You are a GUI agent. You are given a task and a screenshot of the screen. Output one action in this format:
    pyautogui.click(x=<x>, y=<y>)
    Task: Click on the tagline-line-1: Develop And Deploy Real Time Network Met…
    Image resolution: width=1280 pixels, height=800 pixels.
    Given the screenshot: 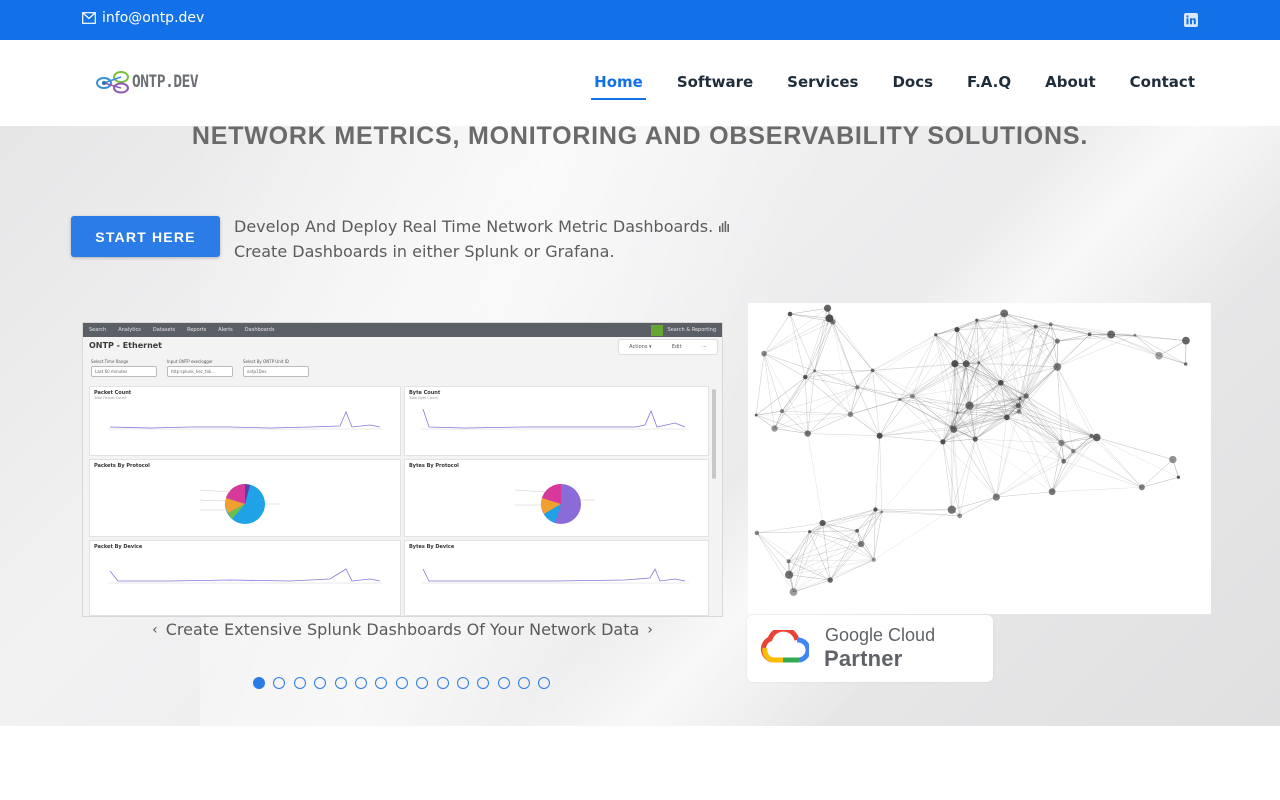 What is the action you would take?
    pyautogui.click(x=474, y=226)
    